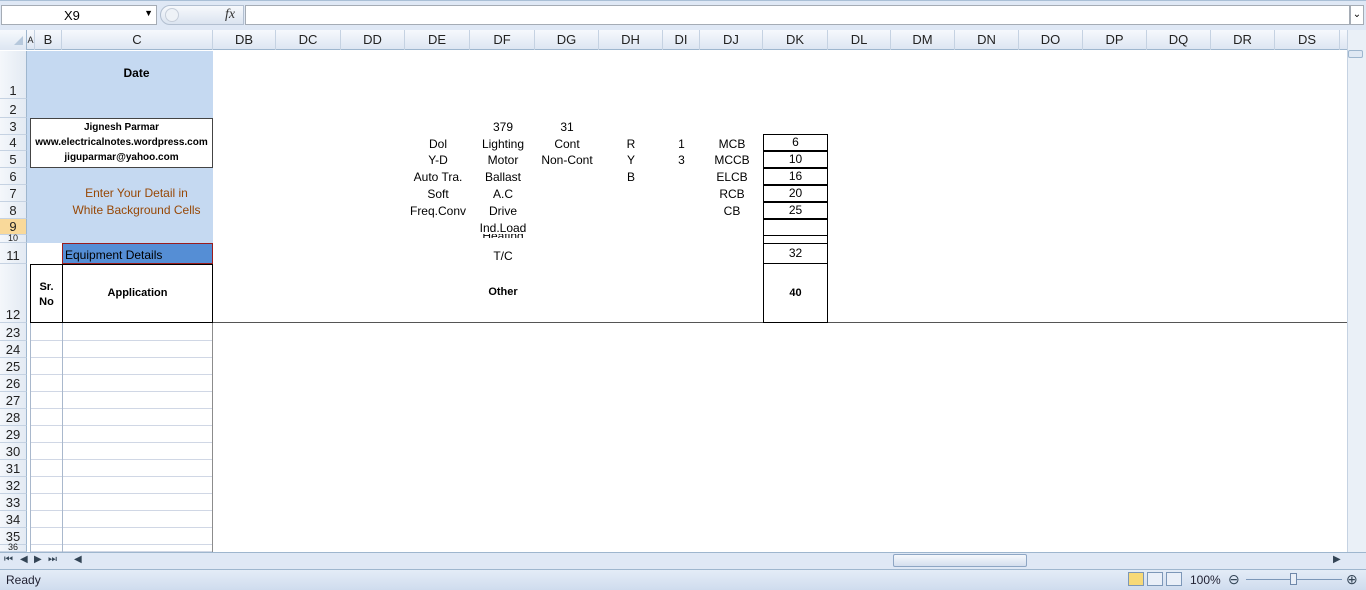 This screenshot has width=1366, height=590. What do you see at coordinates (732, 211) in the screenshot?
I see `cell-dj8: CB` at bounding box center [732, 211].